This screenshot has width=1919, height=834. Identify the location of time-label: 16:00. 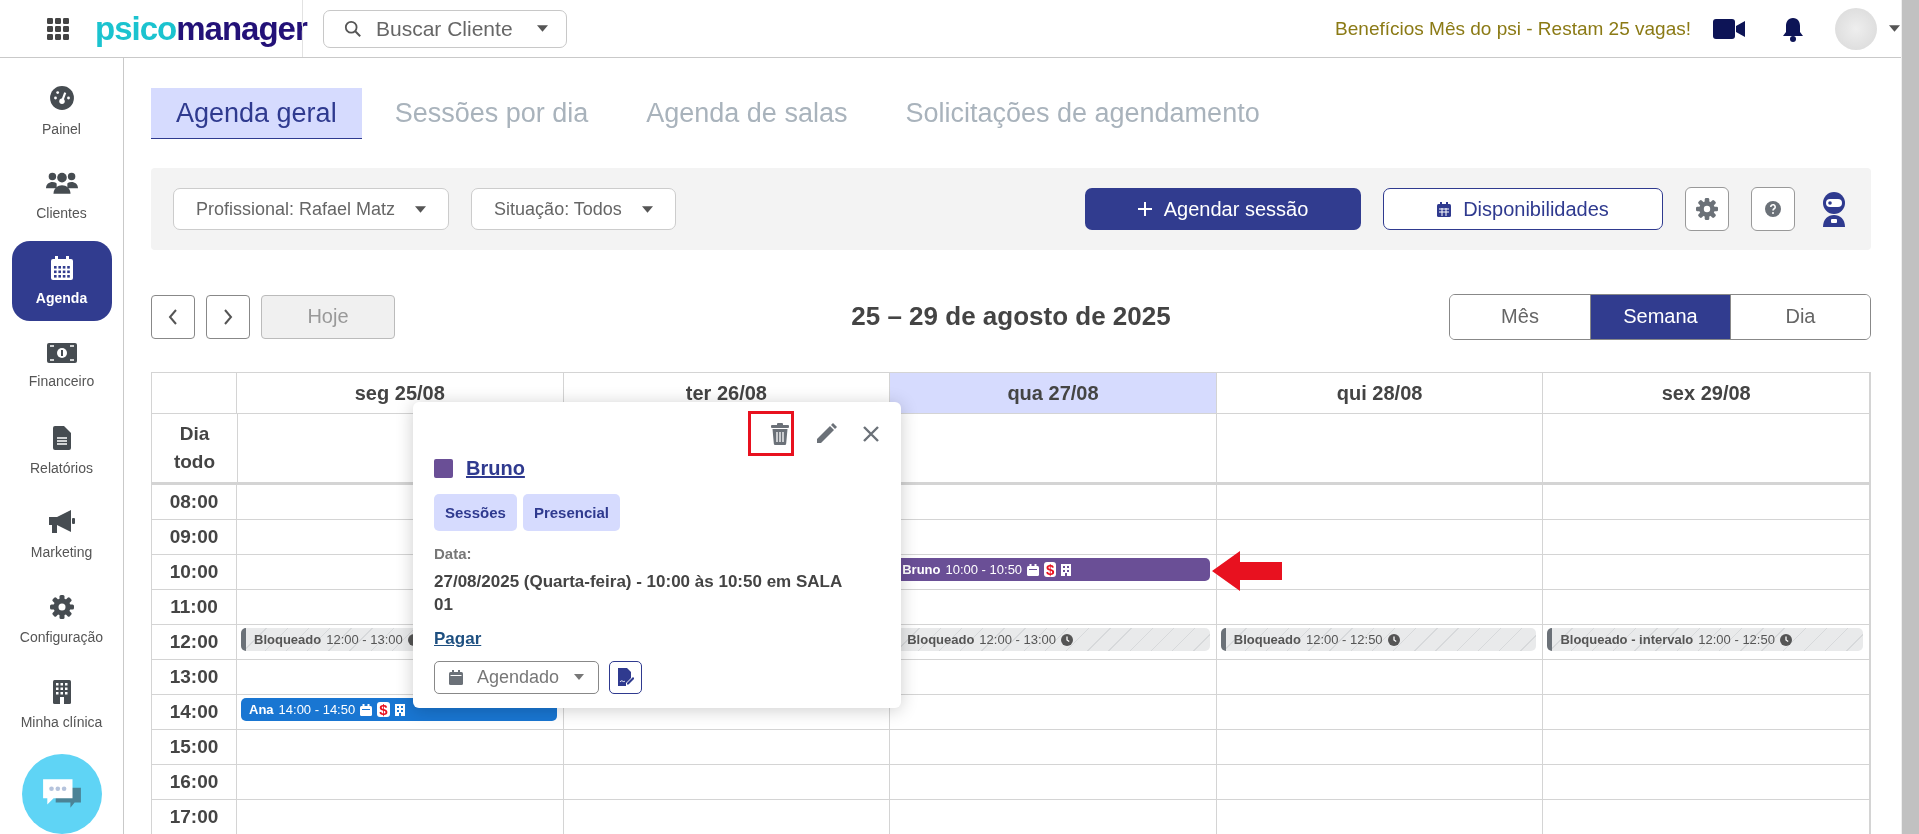
(194, 782).